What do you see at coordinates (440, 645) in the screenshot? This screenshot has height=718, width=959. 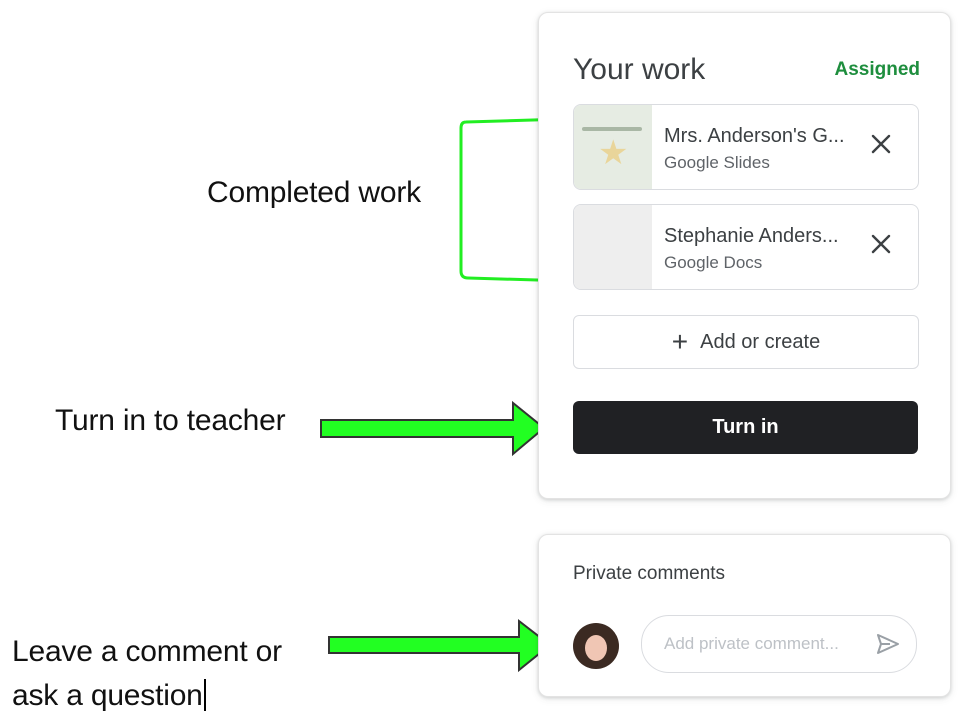 I see `comment-arrow` at bounding box center [440, 645].